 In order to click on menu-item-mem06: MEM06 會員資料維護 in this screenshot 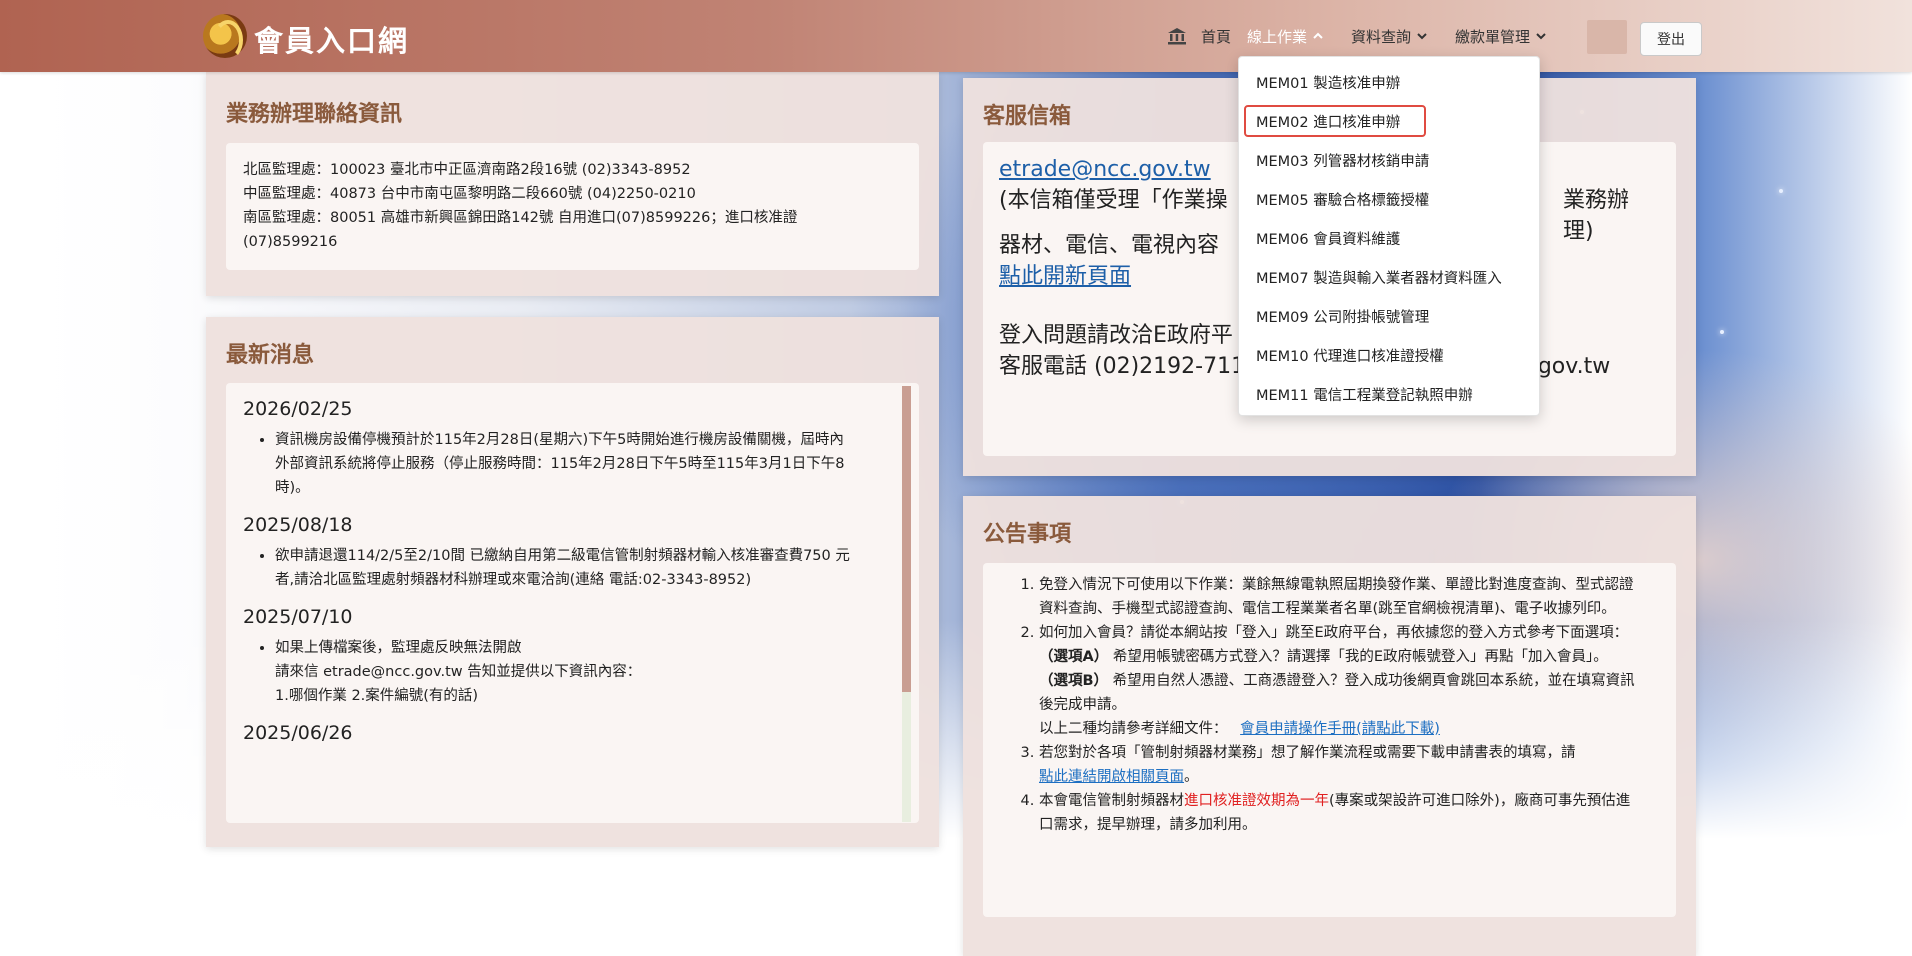, I will do `click(1328, 240)`.